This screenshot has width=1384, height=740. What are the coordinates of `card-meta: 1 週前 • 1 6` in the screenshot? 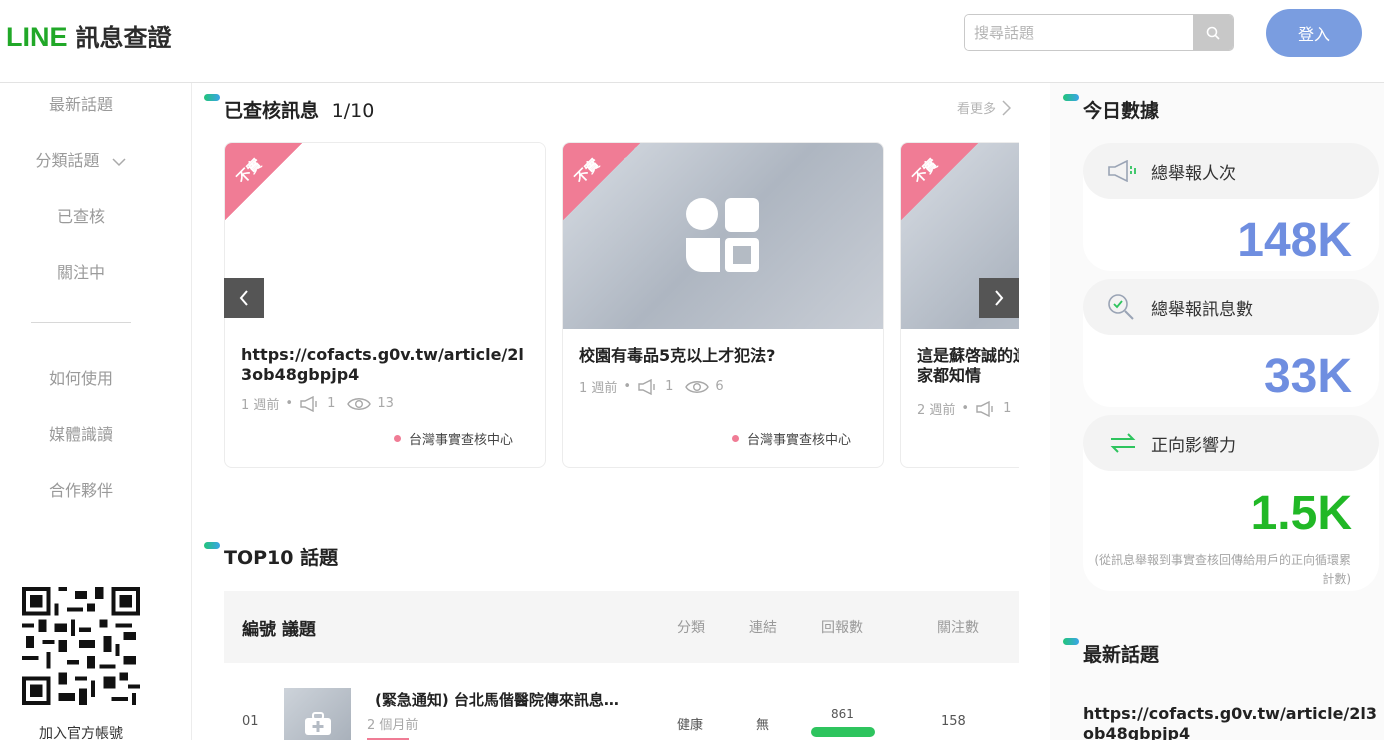 It's located at (651, 386).